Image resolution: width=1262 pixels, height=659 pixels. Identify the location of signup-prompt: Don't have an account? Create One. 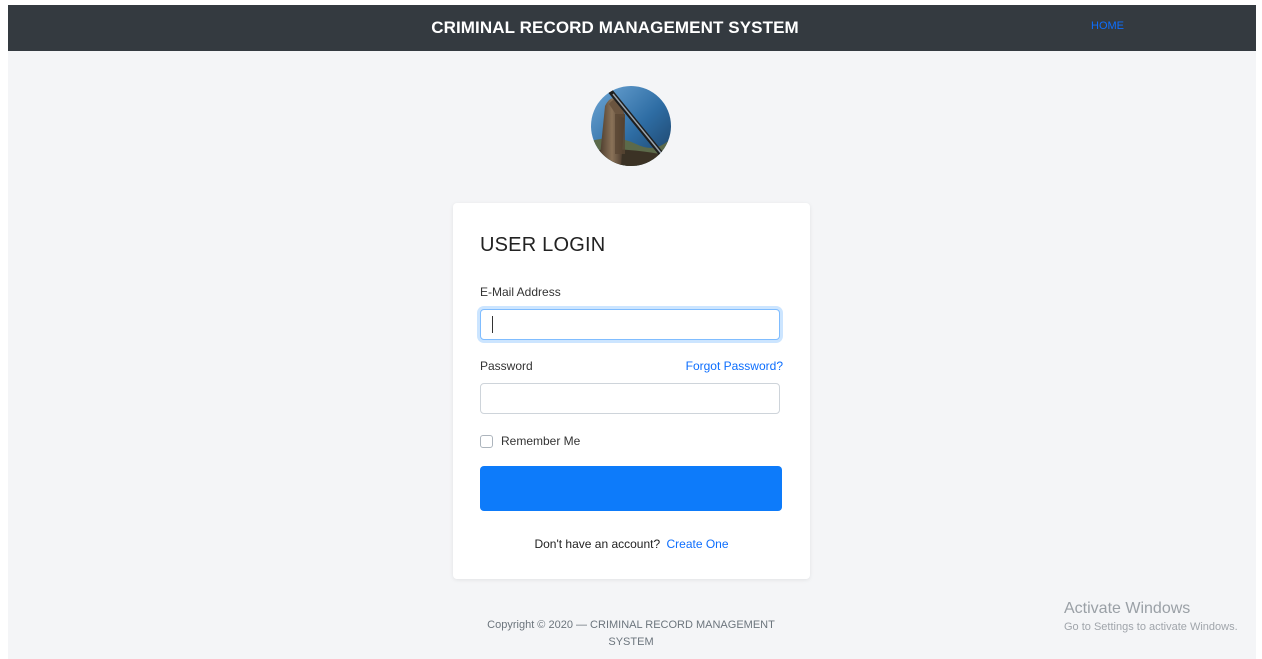
(631, 544).